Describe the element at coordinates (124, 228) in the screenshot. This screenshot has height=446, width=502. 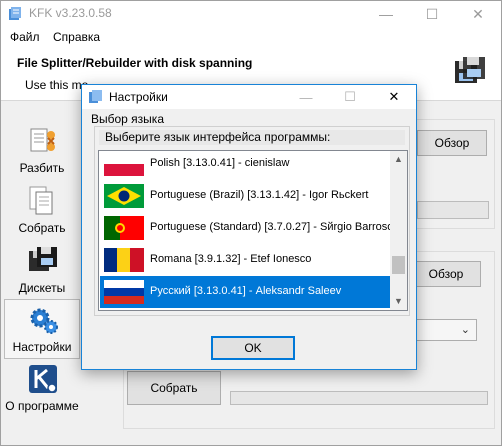
I see `portugal-flag-icon` at that location.